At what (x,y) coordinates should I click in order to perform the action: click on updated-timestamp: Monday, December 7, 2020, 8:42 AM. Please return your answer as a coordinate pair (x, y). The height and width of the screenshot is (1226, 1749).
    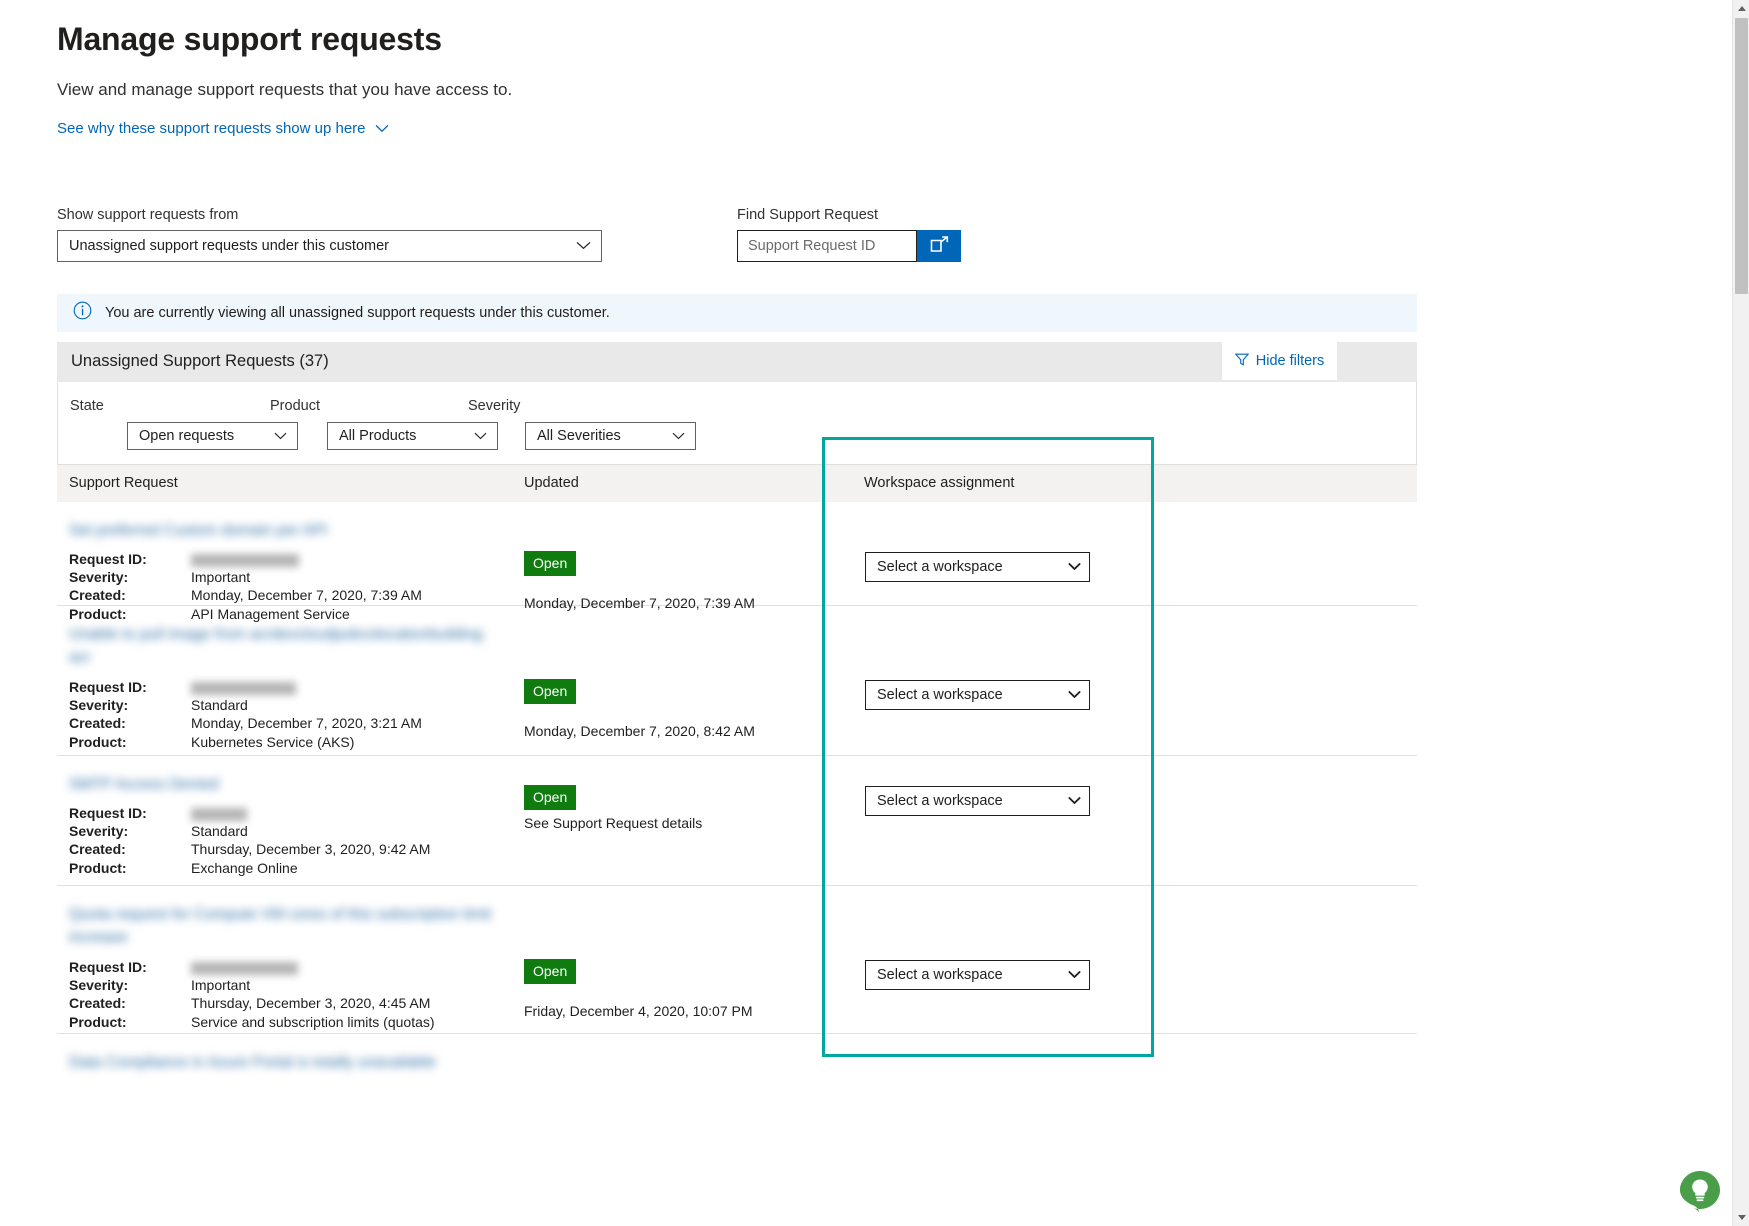
    Looking at the image, I should click on (639, 731).